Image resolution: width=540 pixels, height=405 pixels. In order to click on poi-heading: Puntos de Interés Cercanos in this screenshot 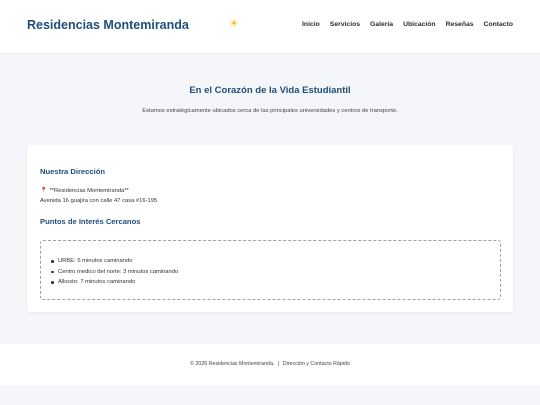, I will do `click(90, 221)`.